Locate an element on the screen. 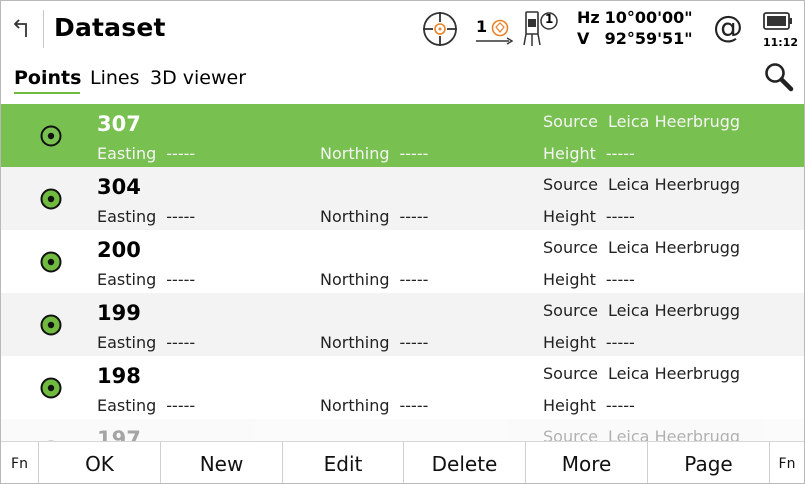 The width and height of the screenshot is (805, 484). tab-lines: Lines is located at coordinates (115, 78).